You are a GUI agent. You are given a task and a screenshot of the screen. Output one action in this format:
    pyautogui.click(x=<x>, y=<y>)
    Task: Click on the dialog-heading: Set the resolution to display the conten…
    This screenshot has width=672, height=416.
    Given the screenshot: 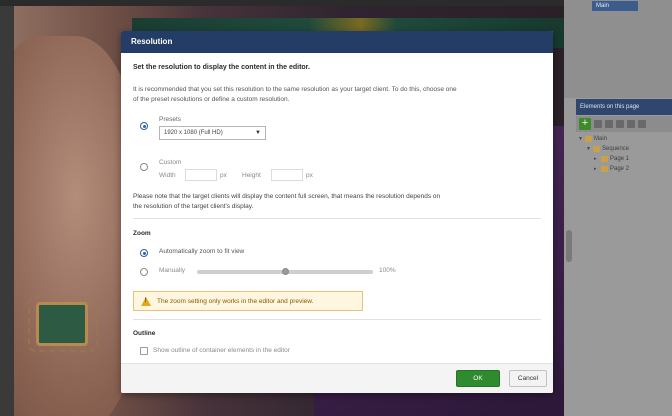 What is the action you would take?
    pyautogui.click(x=221, y=67)
    